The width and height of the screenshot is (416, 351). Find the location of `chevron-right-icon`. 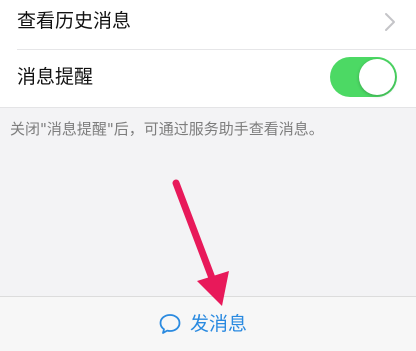

chevron-right-icon is located at coordinates (390, 22).